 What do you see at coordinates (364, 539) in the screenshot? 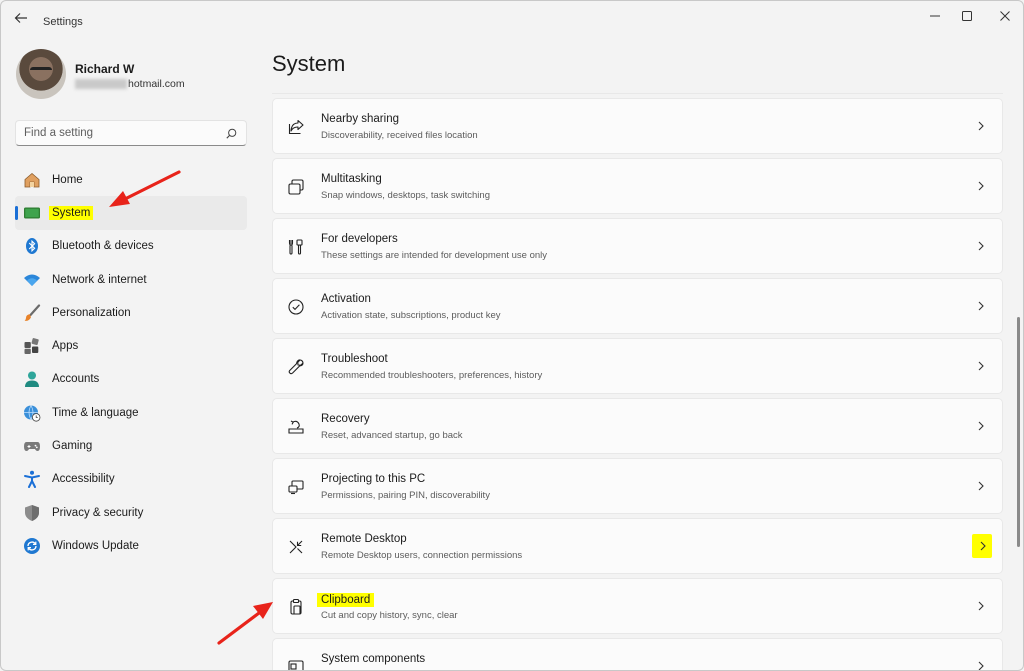
I see `setting-title: Remote Desktop` at bounding box center [364, 539].